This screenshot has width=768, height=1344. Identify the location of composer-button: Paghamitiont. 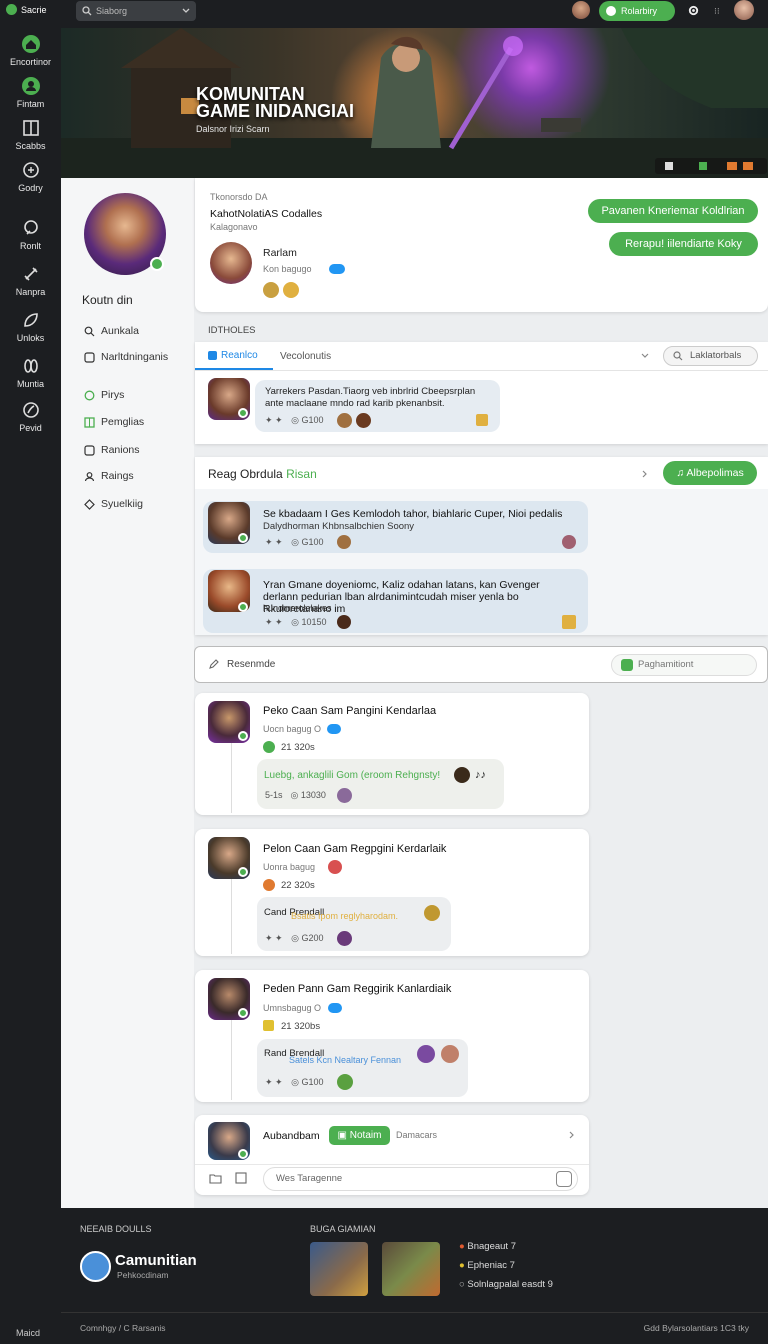
(684, 665).